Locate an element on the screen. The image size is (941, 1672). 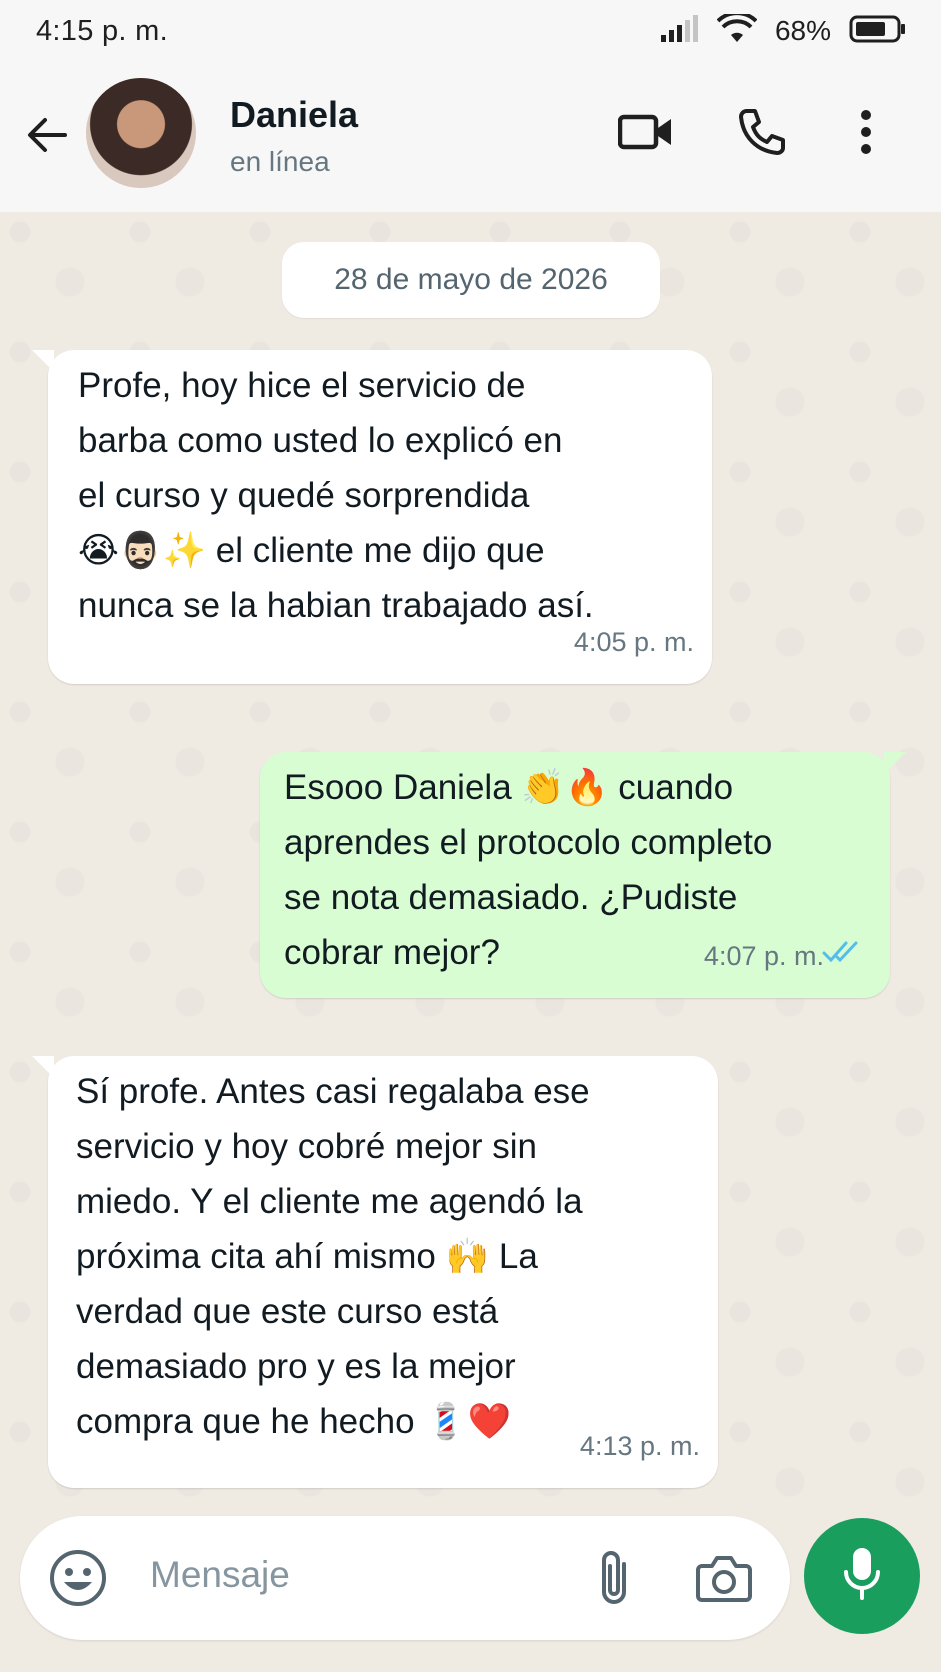
message-input: Mensaje is located at coordinates (220, 1575).